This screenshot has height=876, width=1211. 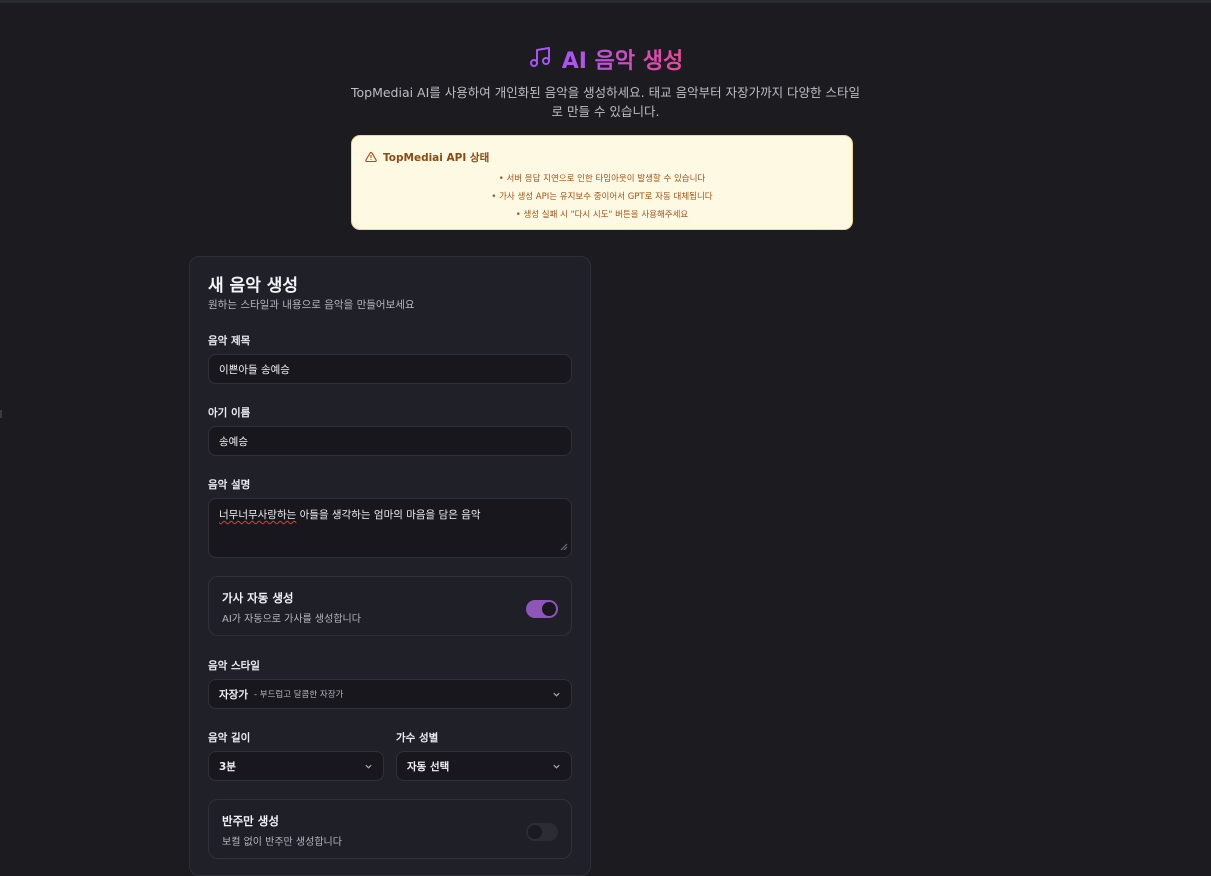 What do you see at coordinates (540, 59) in the screenshot?
I see `music-note-icon` at bounding box center [540, 59].